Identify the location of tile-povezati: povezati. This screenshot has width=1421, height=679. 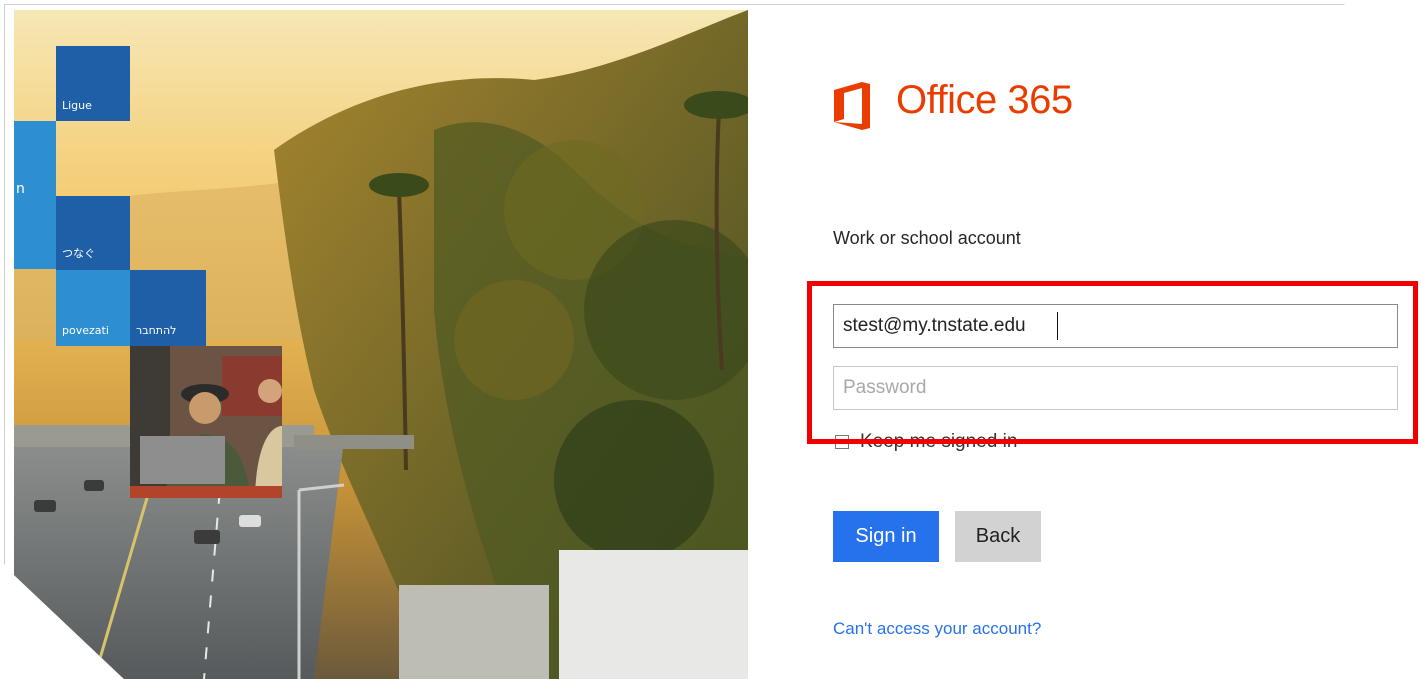
(93, 308).